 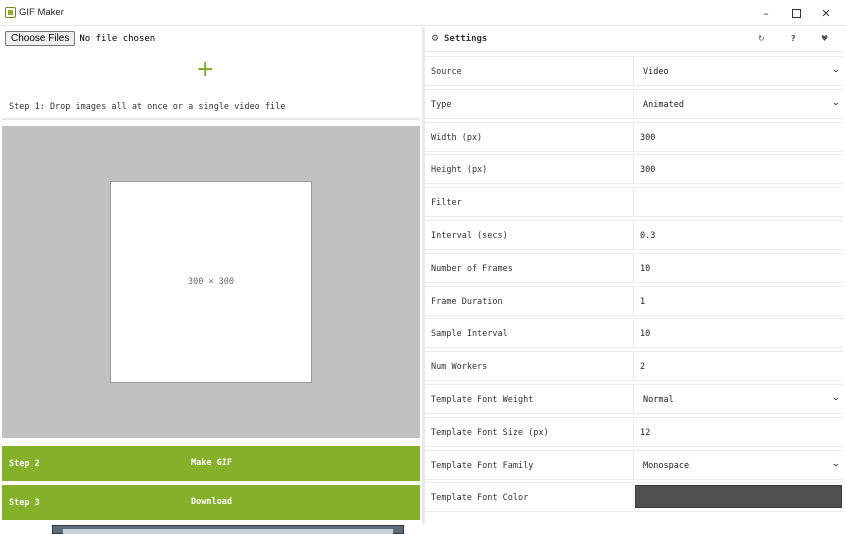 I want to click on download-label: Download, so click(x=211, y=502).